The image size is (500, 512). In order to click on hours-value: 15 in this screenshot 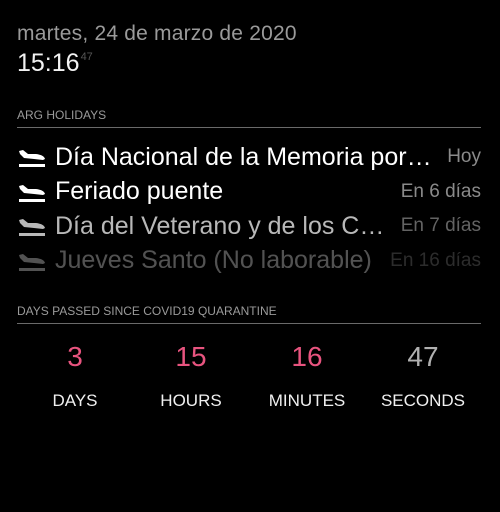, I will do `click(191, 356)`.